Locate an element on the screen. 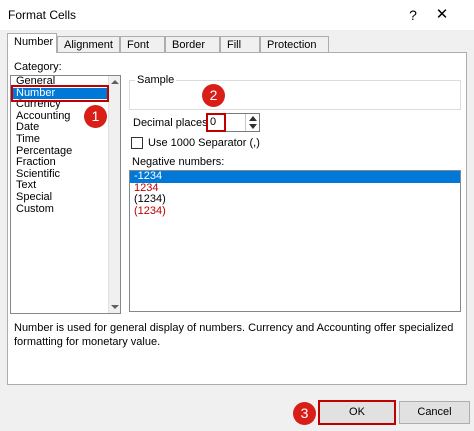  category-label: Category: is located at coordinates (38, 67).